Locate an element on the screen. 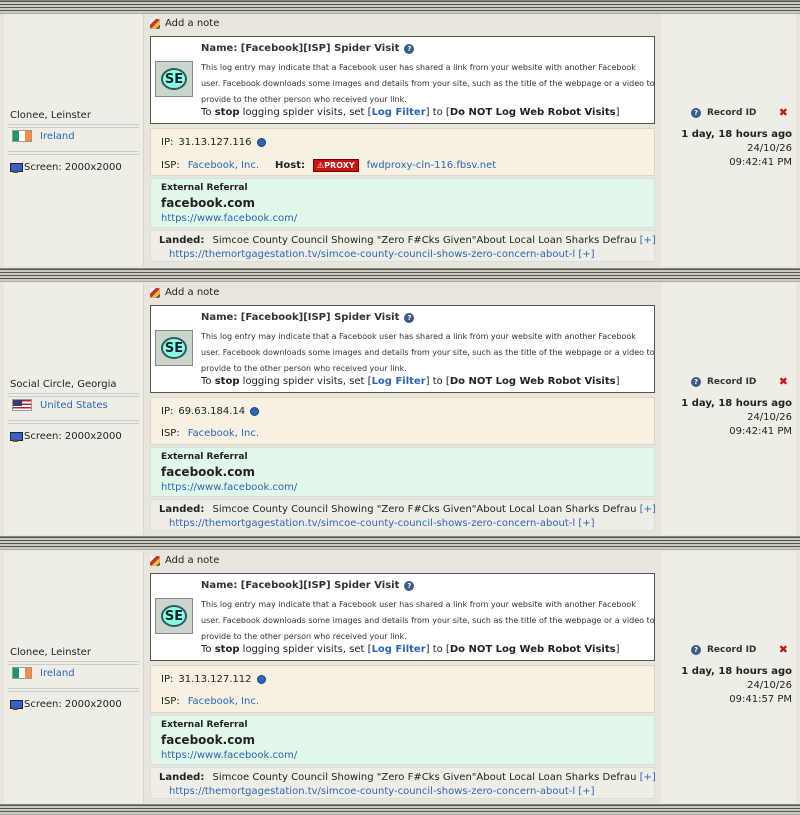 Image resolution: width=800 pixels, height=815 pixels. referral-domain: facebook.com is located at coordinates (208, 472).